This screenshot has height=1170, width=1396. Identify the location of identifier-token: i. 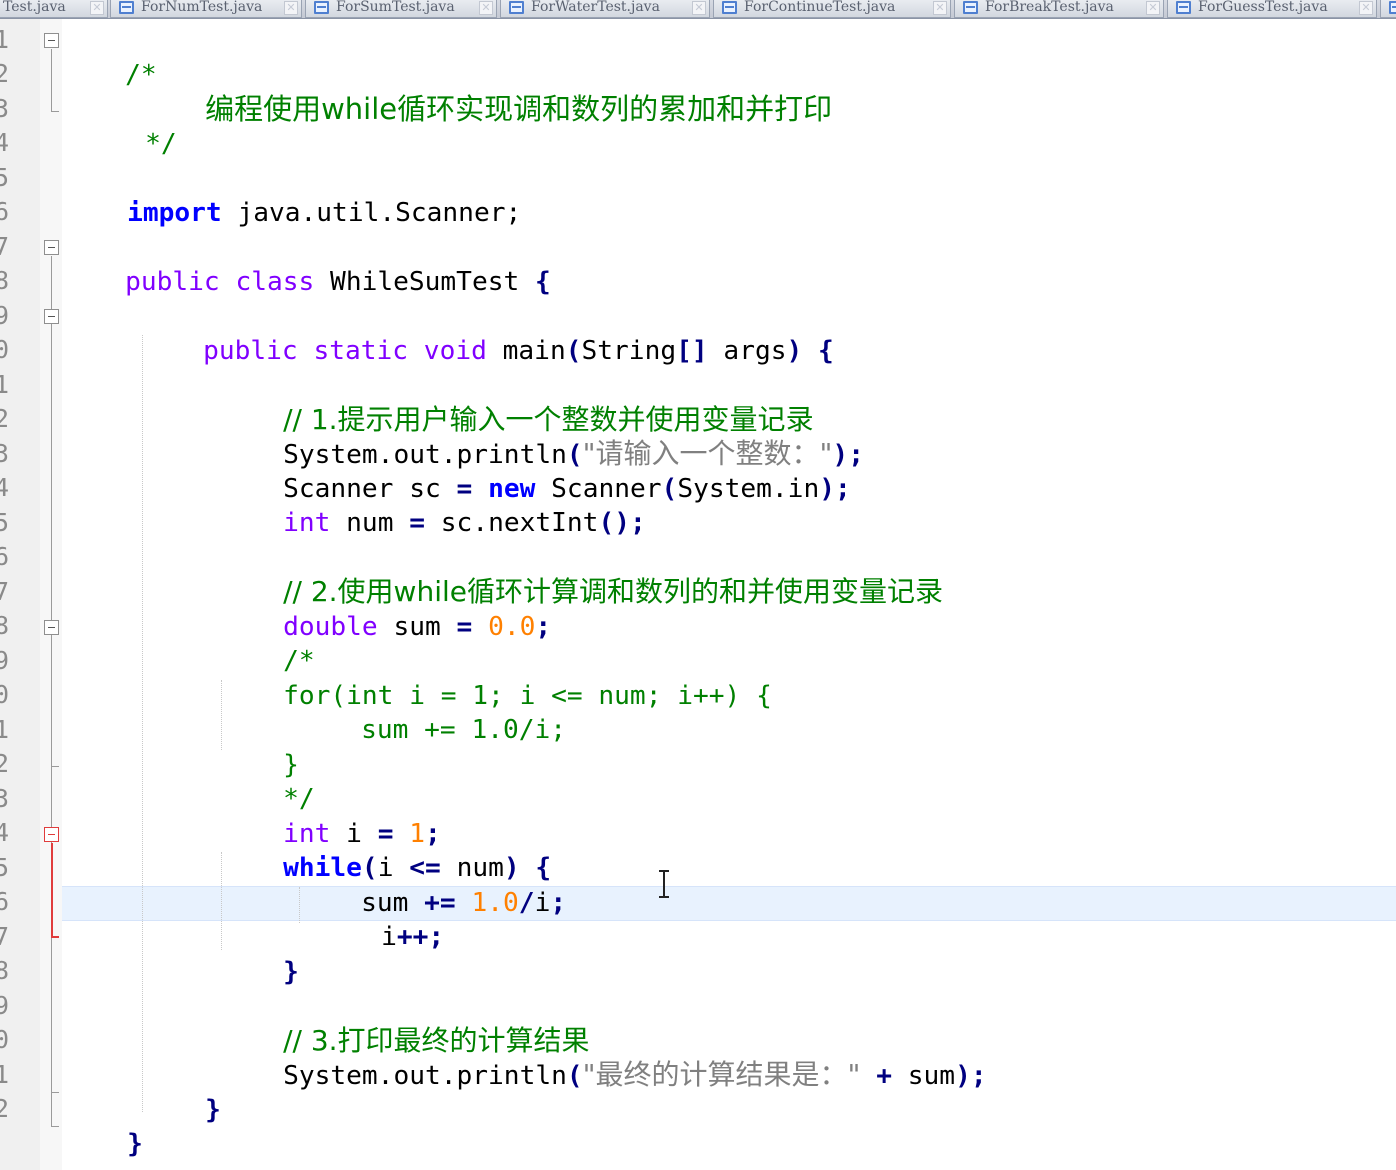
(389, 936).